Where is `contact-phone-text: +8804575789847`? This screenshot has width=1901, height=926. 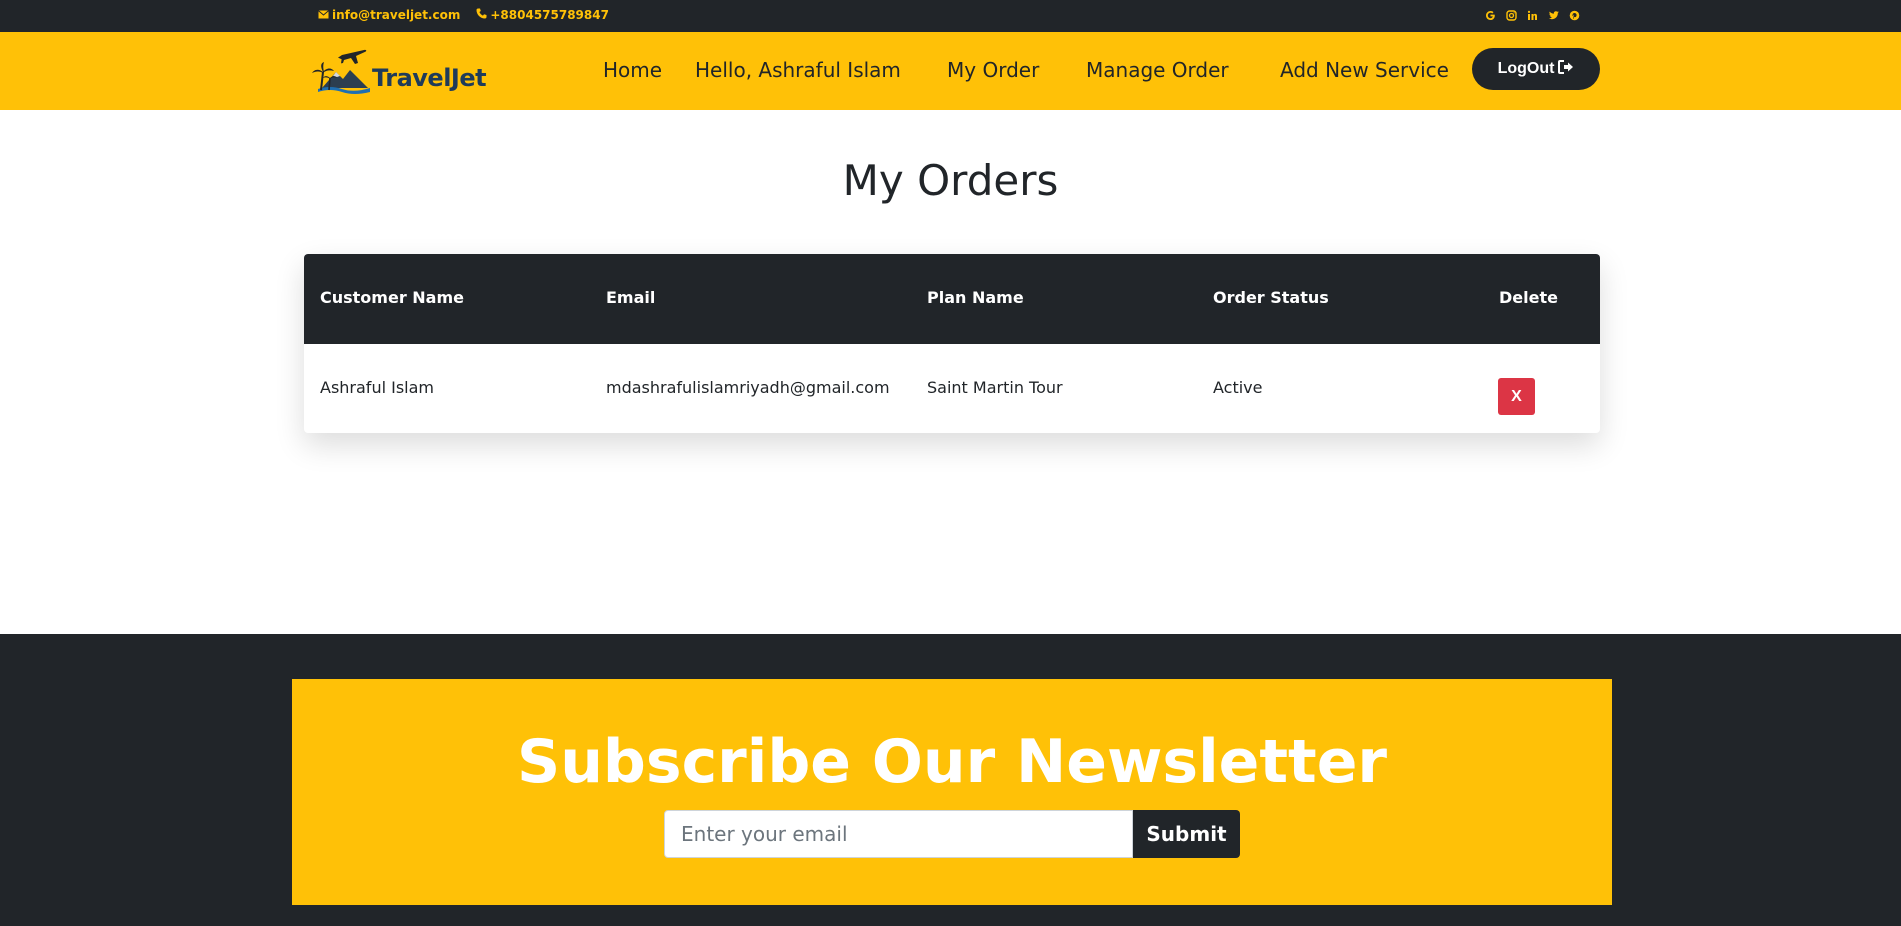 contact-phone-text: +8804575789847 is located at coordinates (549, 15).